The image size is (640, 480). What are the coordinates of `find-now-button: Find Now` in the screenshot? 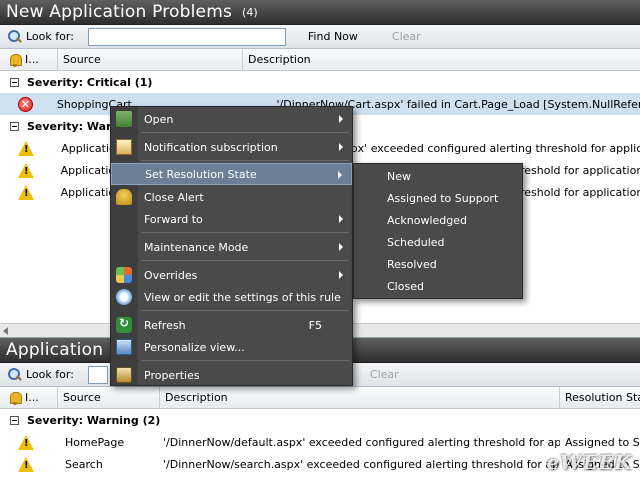 It's located at (333, 36).